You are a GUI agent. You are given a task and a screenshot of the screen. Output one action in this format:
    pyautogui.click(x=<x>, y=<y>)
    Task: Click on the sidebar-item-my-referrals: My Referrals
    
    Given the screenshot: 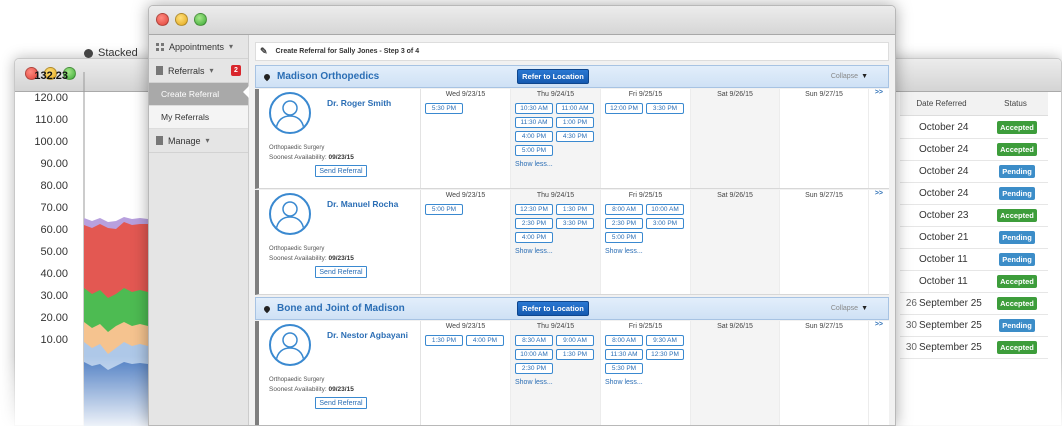 What is the action you would take?
    pyautogui.click(x=198, y=117)
    